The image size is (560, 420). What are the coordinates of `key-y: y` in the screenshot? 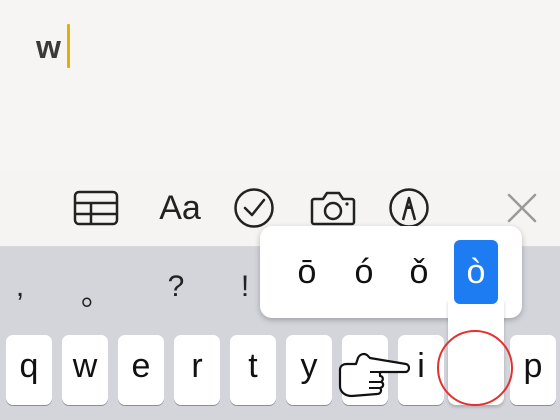 It's located at (309, 370).